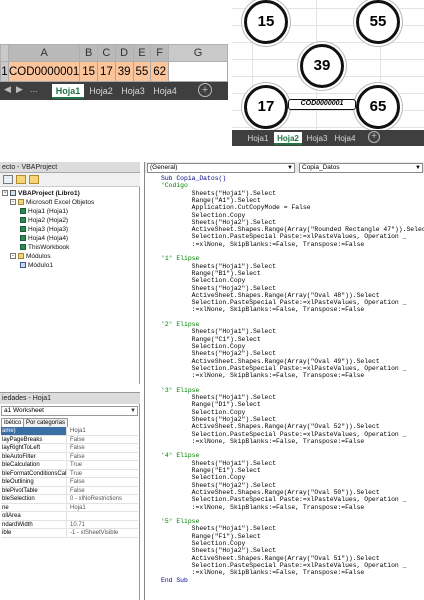 The image size is (424, 600). Describe the element at coordinates (142, 53) in the screenshot. I see `col-header-e: E` at that location.